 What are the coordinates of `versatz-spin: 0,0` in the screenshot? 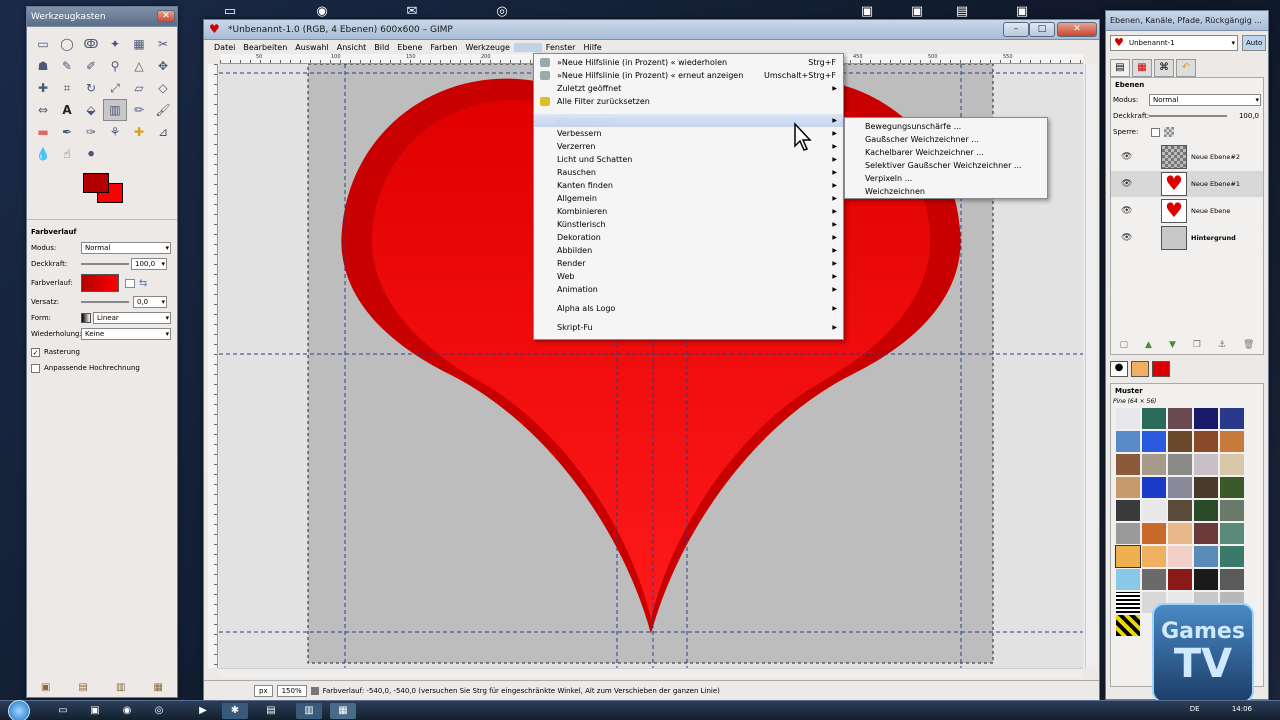 It's located at (150, 302).